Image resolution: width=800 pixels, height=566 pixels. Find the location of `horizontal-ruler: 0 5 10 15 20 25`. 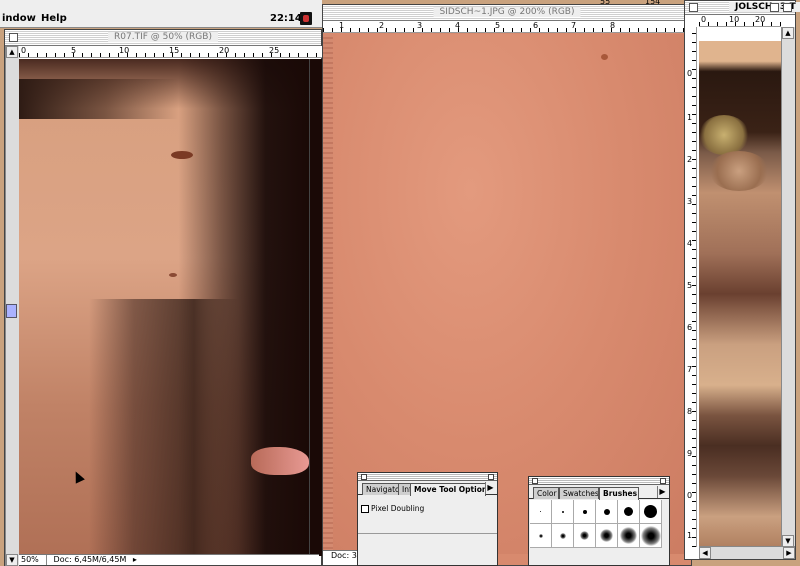

horizontal-ruler: 0 5 10 15 20 25 is located at coordinates (170, 52).